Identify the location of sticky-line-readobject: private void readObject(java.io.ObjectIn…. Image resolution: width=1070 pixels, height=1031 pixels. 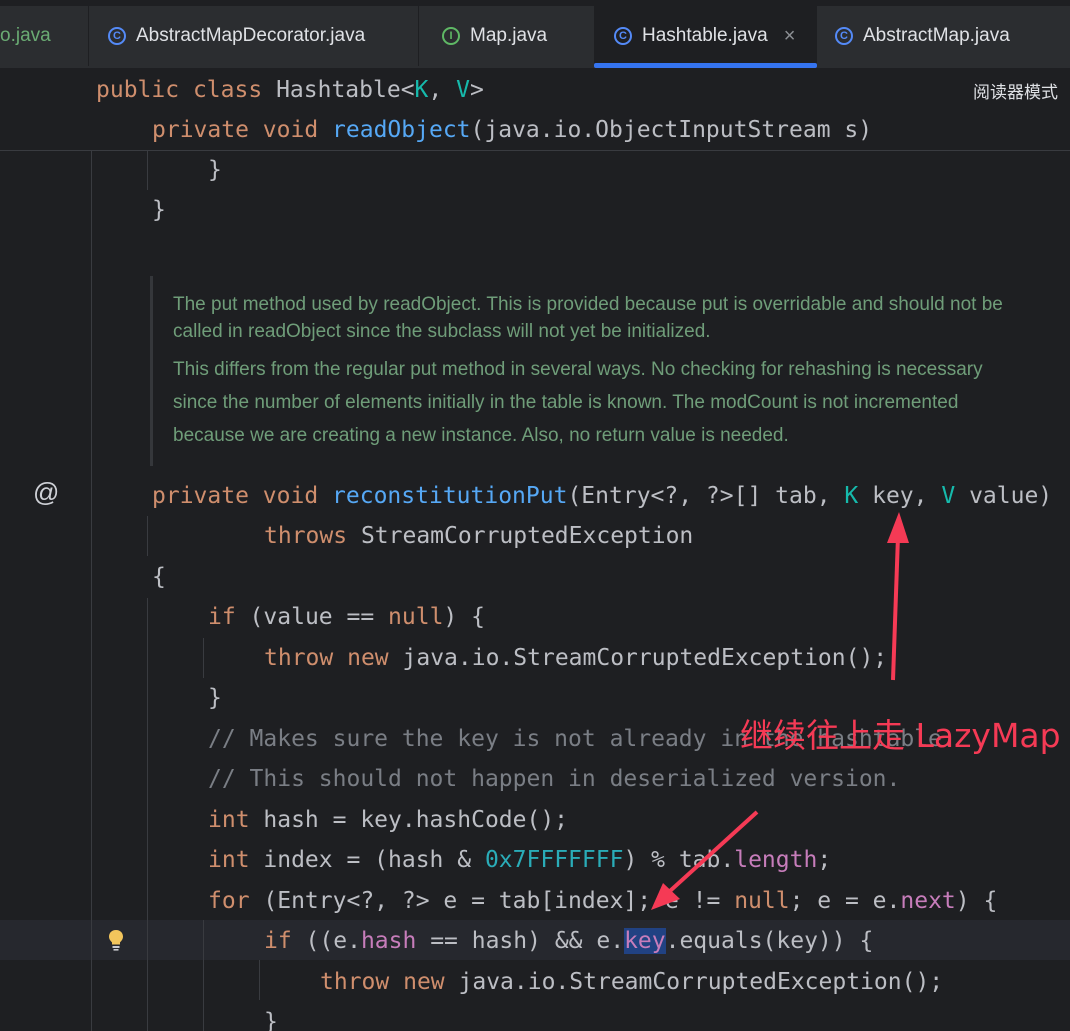
(512, 130).